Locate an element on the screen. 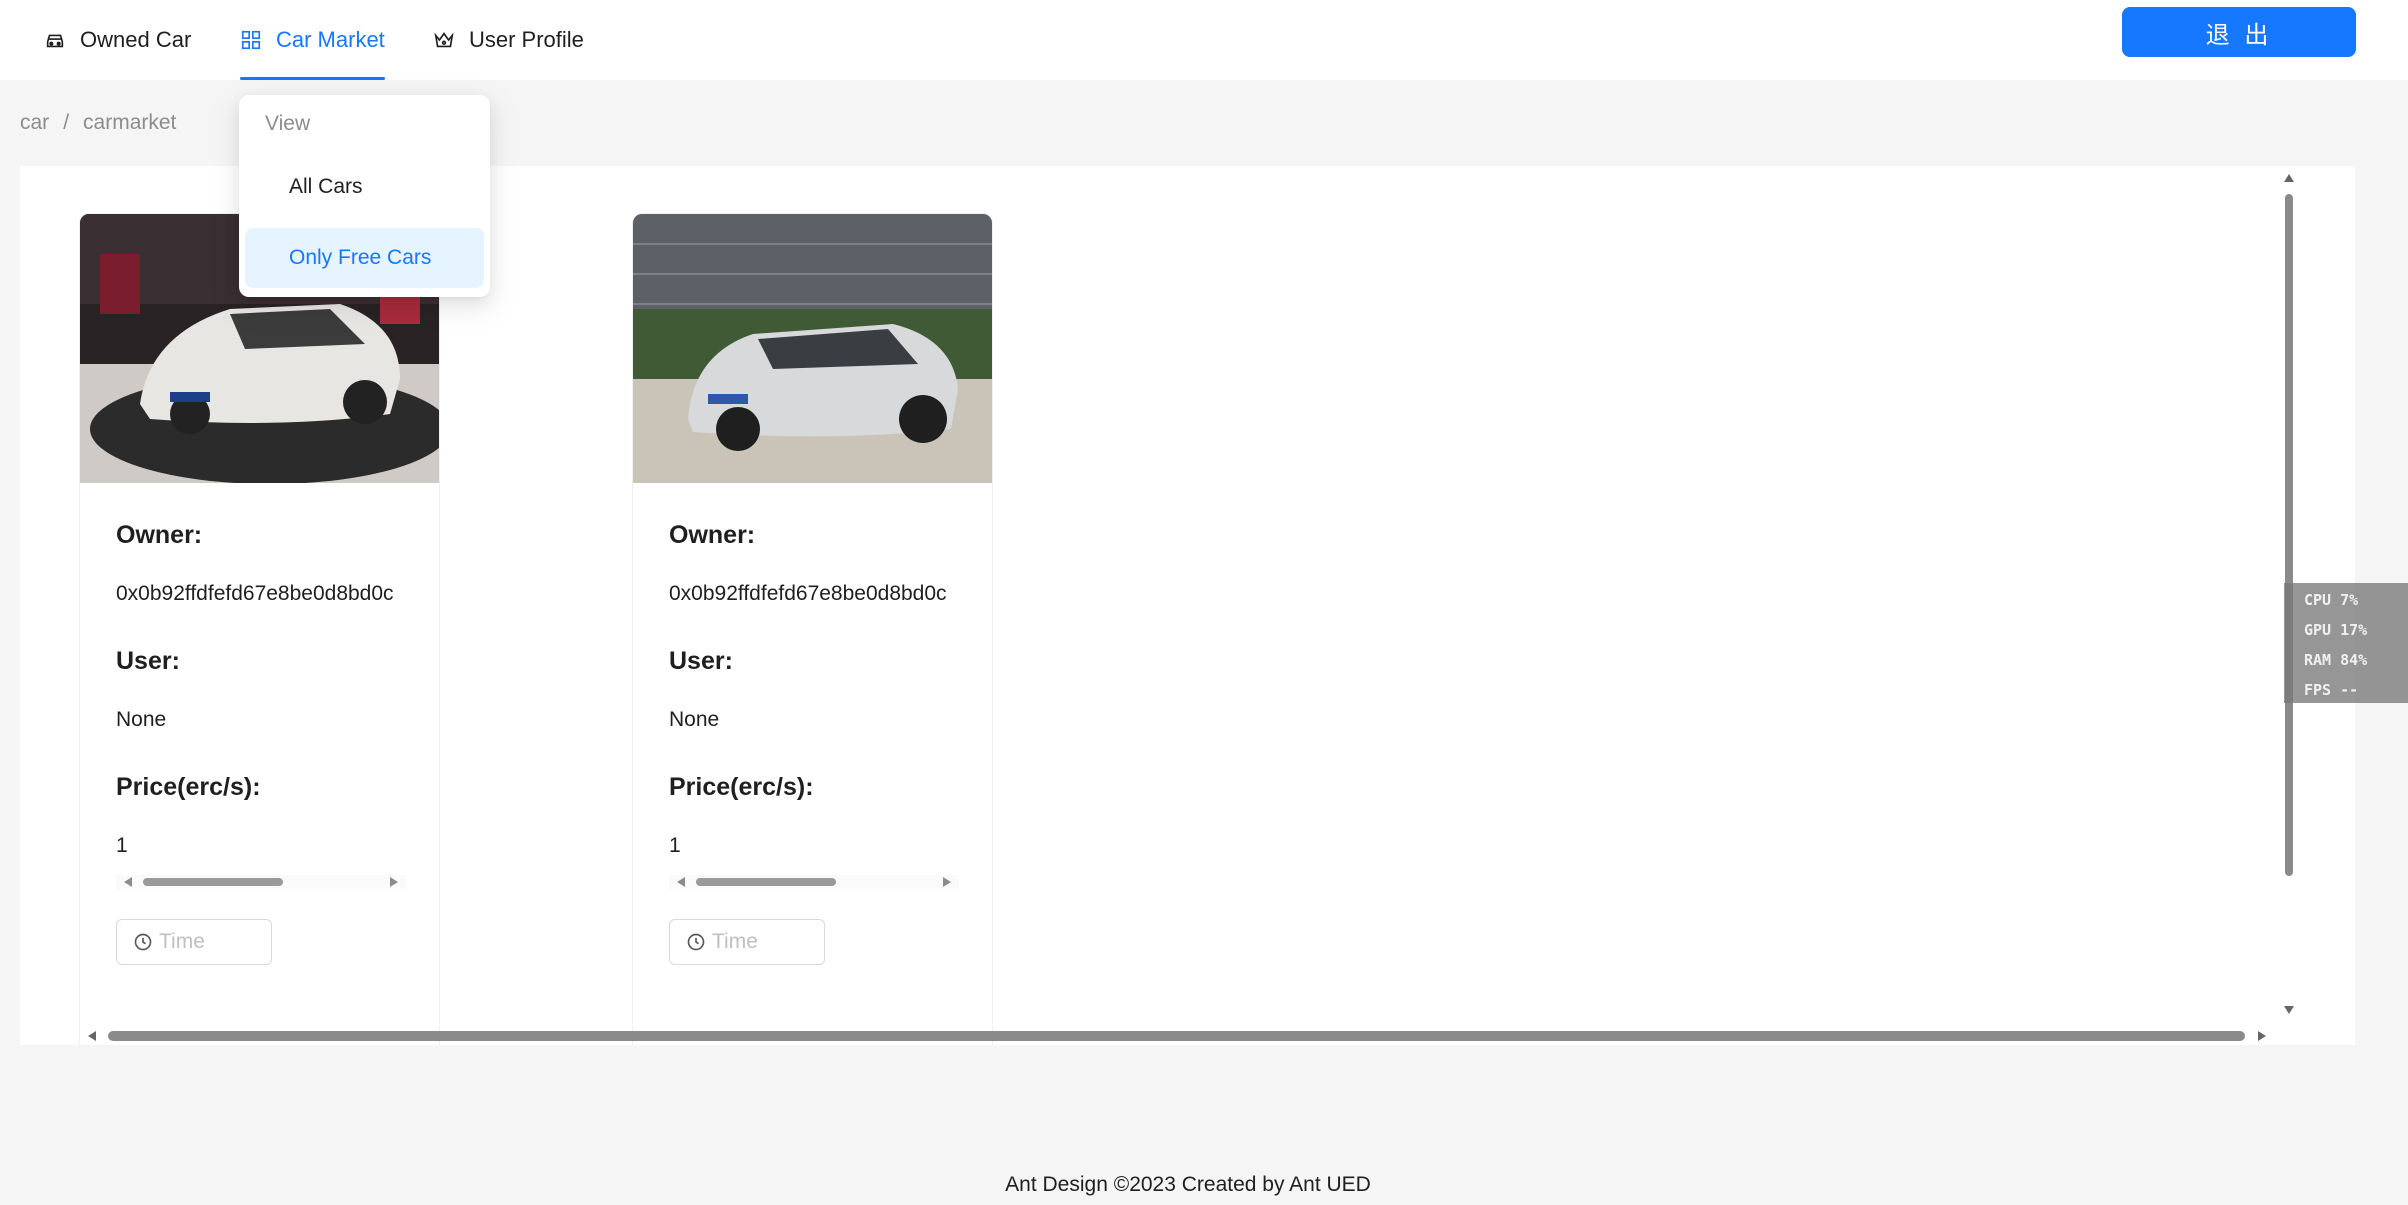  fps-counter: FPS -- is located at coordinates (2331, 690).